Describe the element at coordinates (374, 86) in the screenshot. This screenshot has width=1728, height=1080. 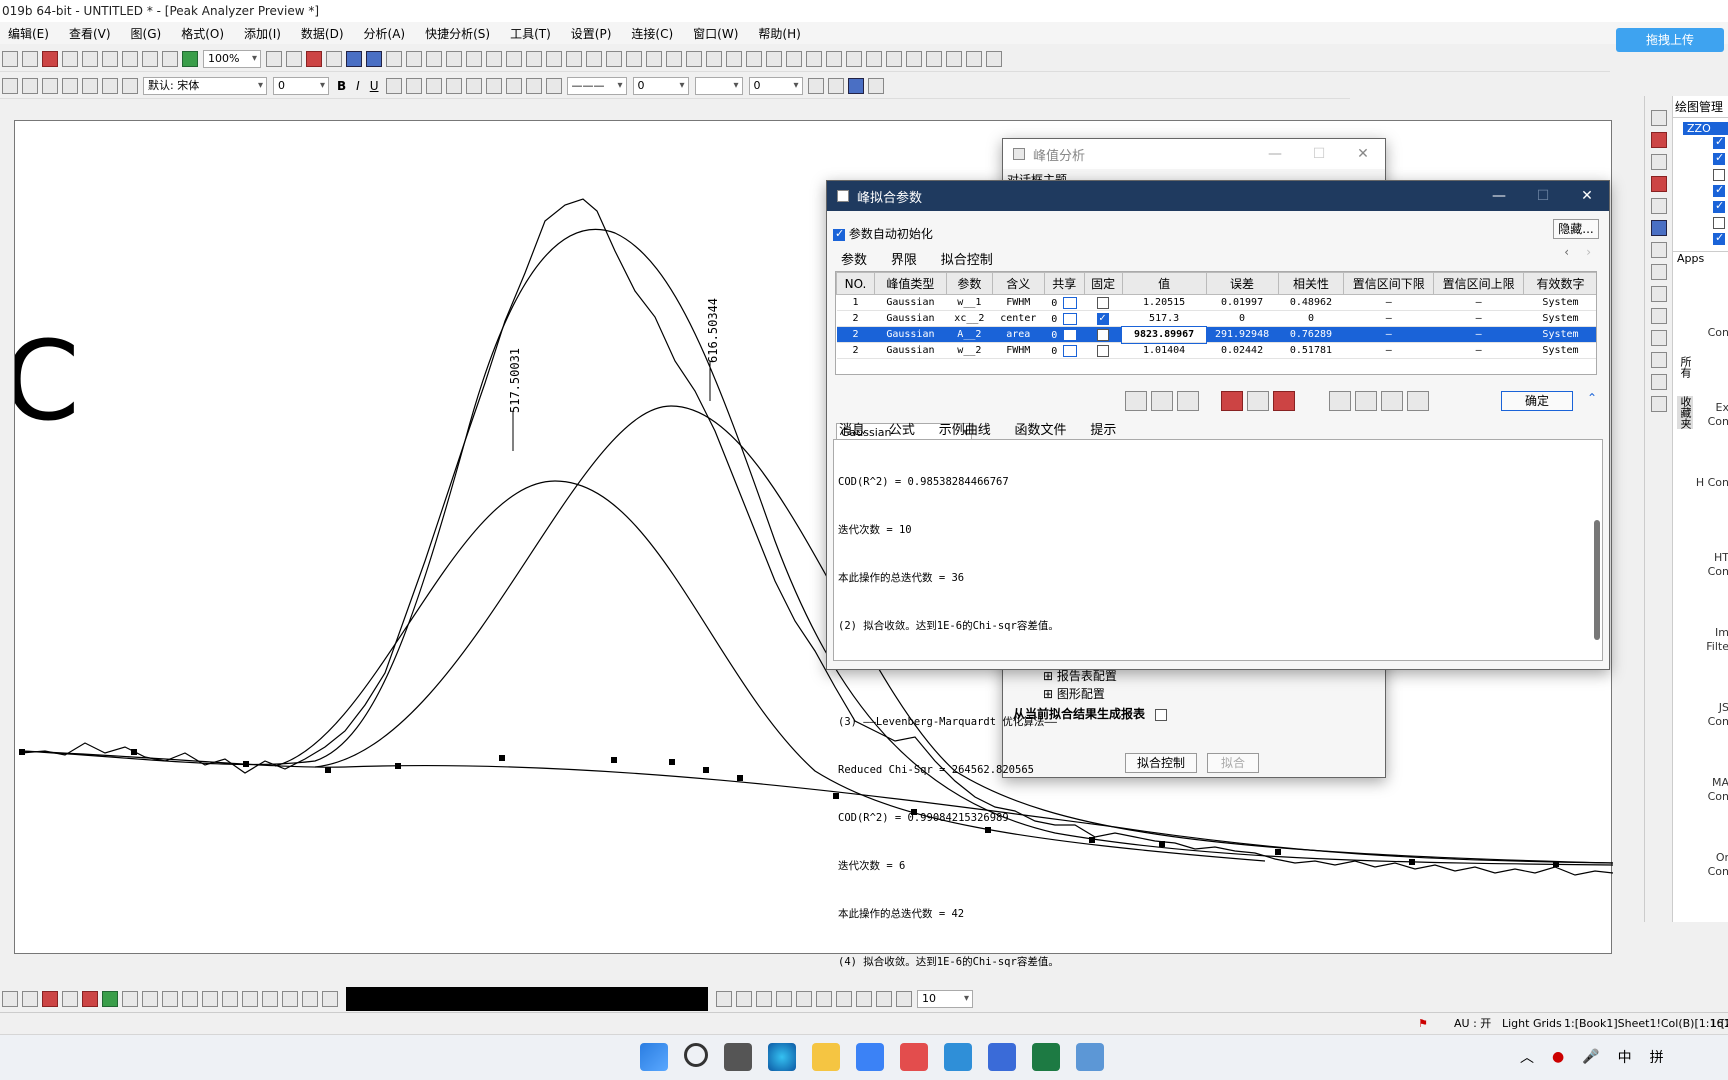
I see `underline-button: U` at that location.